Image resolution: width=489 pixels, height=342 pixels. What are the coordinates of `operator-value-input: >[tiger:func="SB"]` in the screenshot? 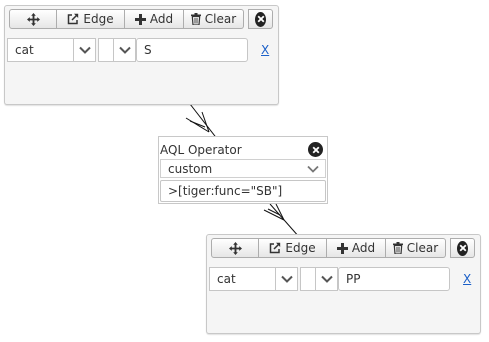 It's located at (243, 191).